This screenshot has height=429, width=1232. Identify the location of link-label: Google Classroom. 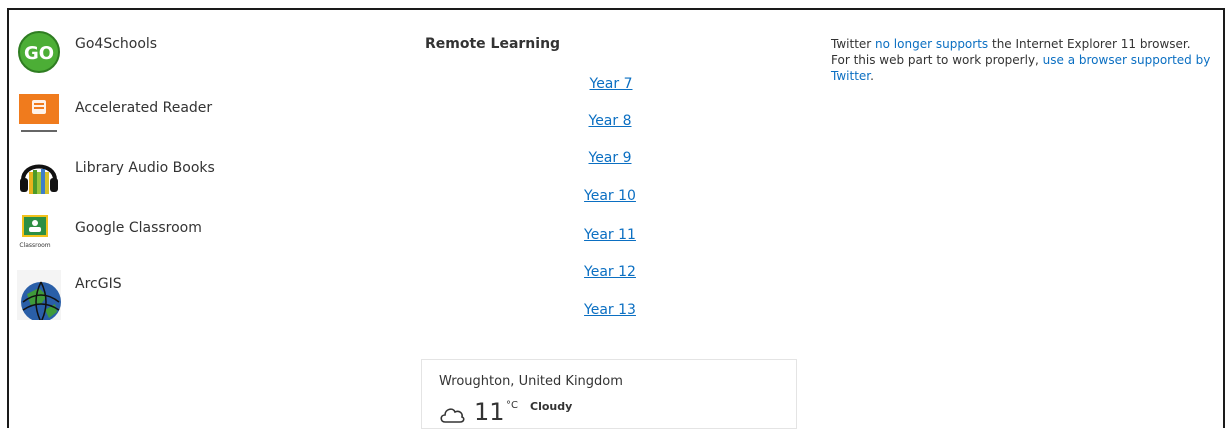
(138, 228).